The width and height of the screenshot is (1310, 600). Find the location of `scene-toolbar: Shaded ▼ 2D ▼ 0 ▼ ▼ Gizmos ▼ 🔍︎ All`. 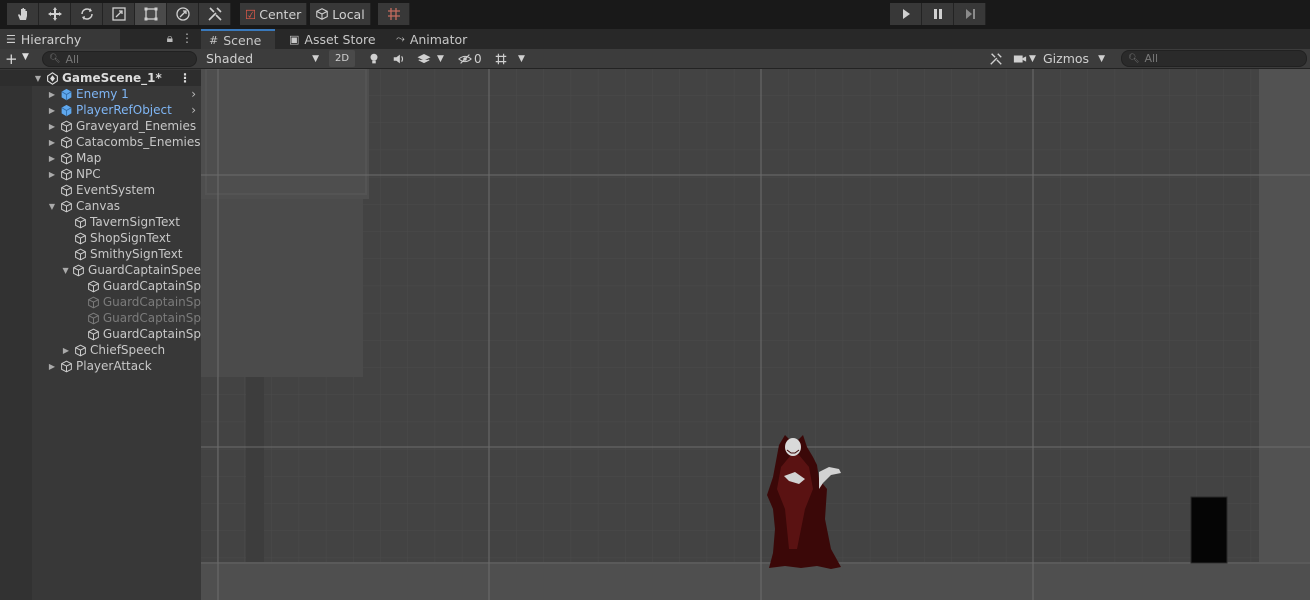

scene-toolbar: Shaded ▼ 2D ▼ 0 ▼ ▼ Gizmos ▼ 🔍︎ All is located at coordinates (755, 59).